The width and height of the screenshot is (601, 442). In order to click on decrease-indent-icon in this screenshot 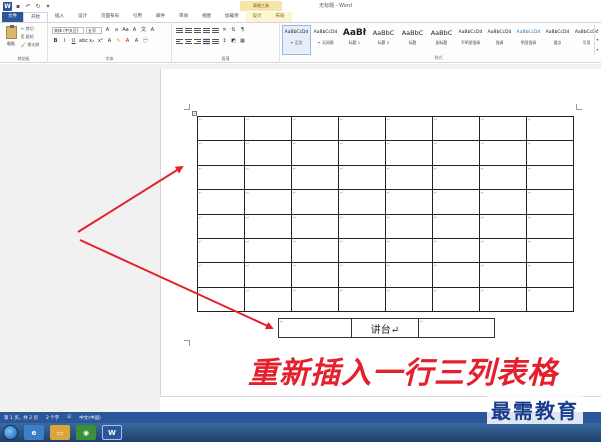, I will do `click(206, 30)`.